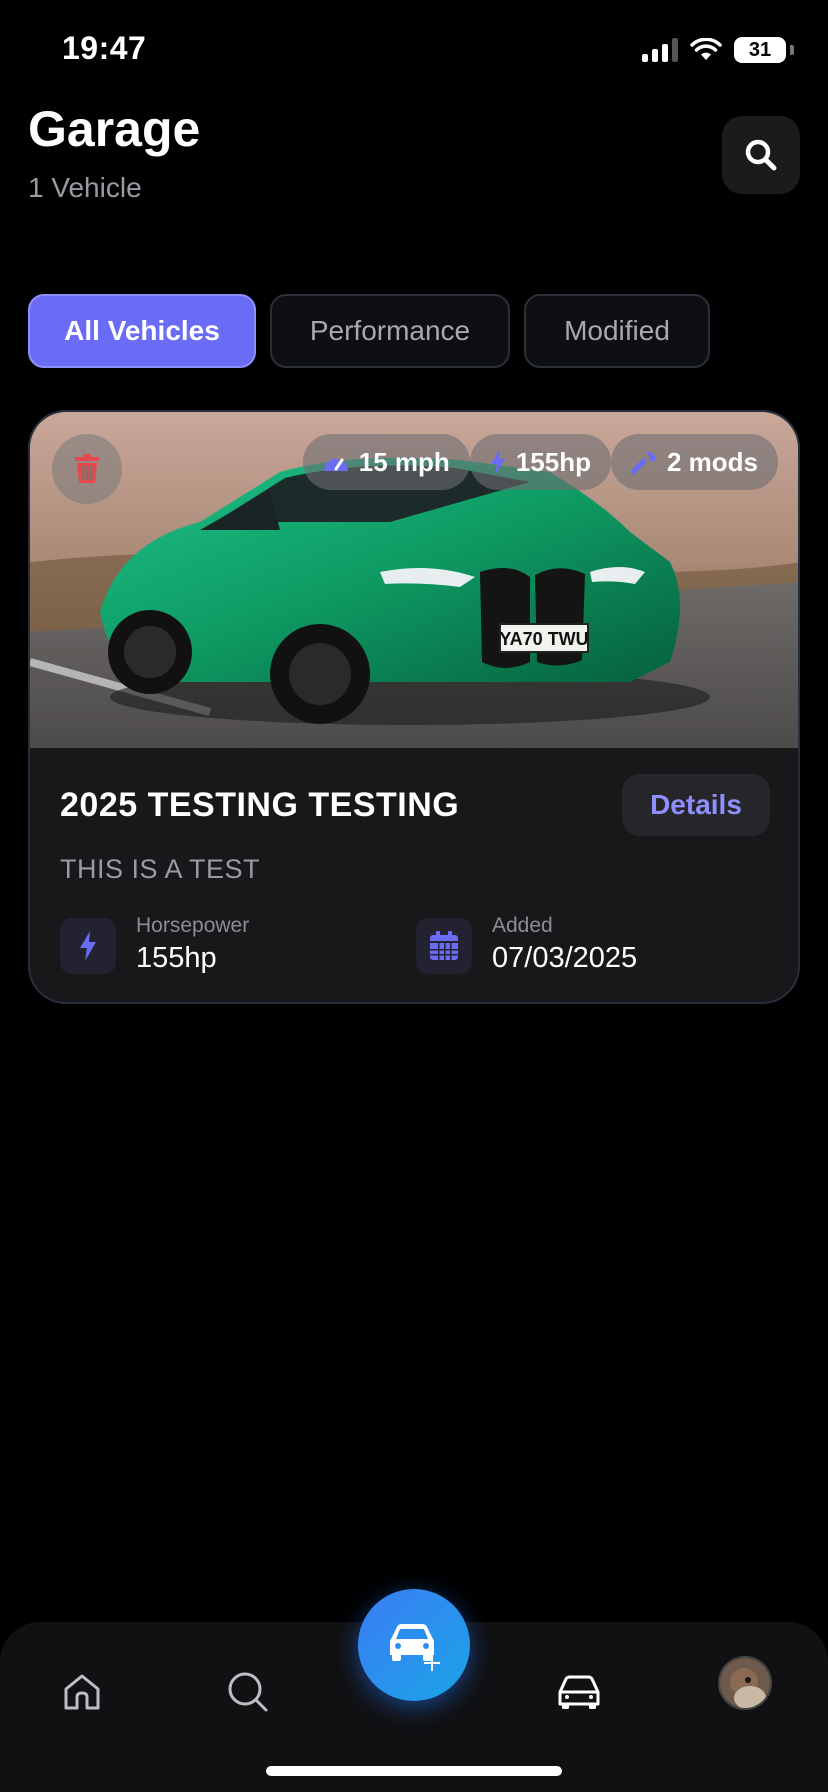  Describe the element at coordinates (792, 50) in the screenshot. I see `battery-nub` at that location.